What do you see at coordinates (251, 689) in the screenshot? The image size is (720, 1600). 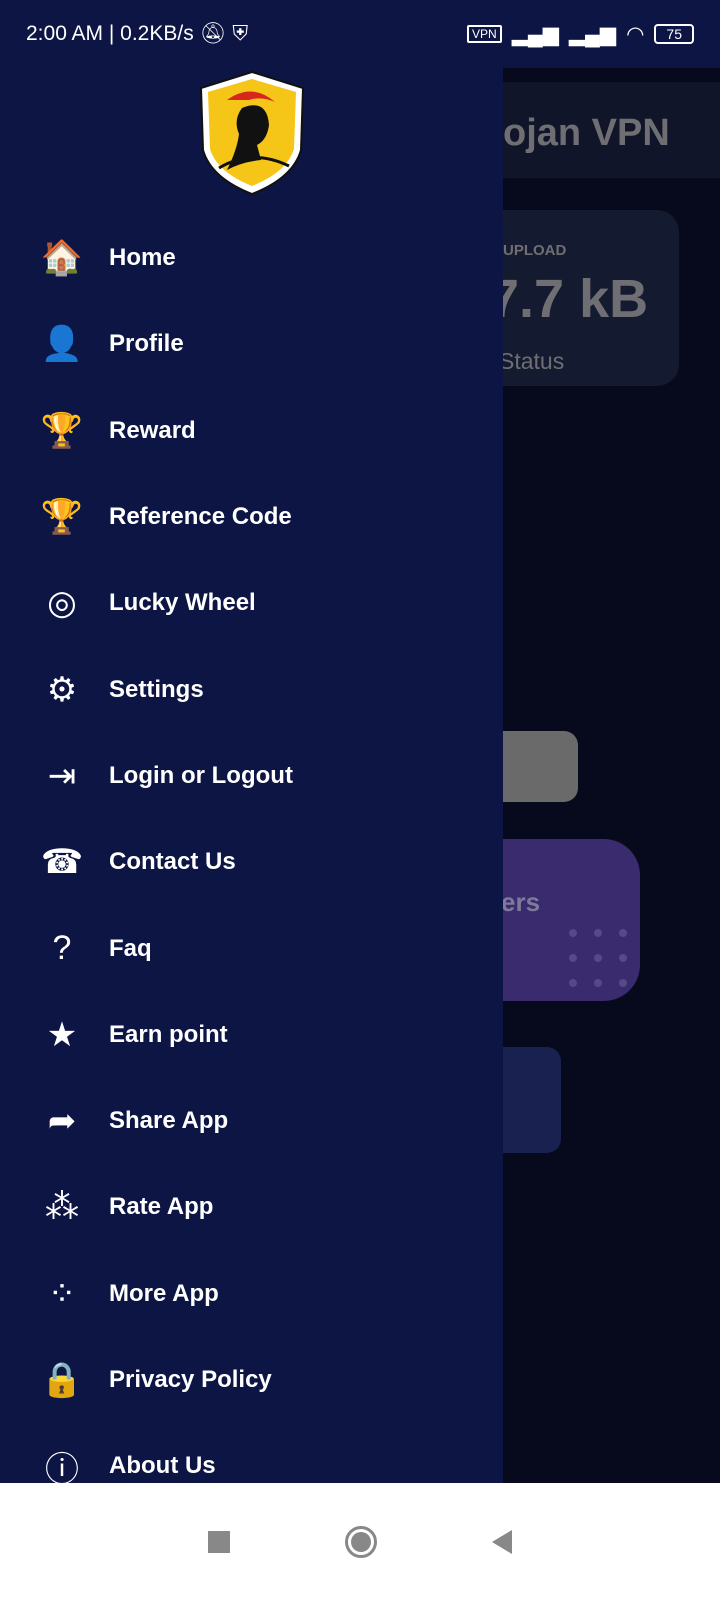 I see `drawer-item-settings: ⚙ Settings` at bounding box center [251, 689].